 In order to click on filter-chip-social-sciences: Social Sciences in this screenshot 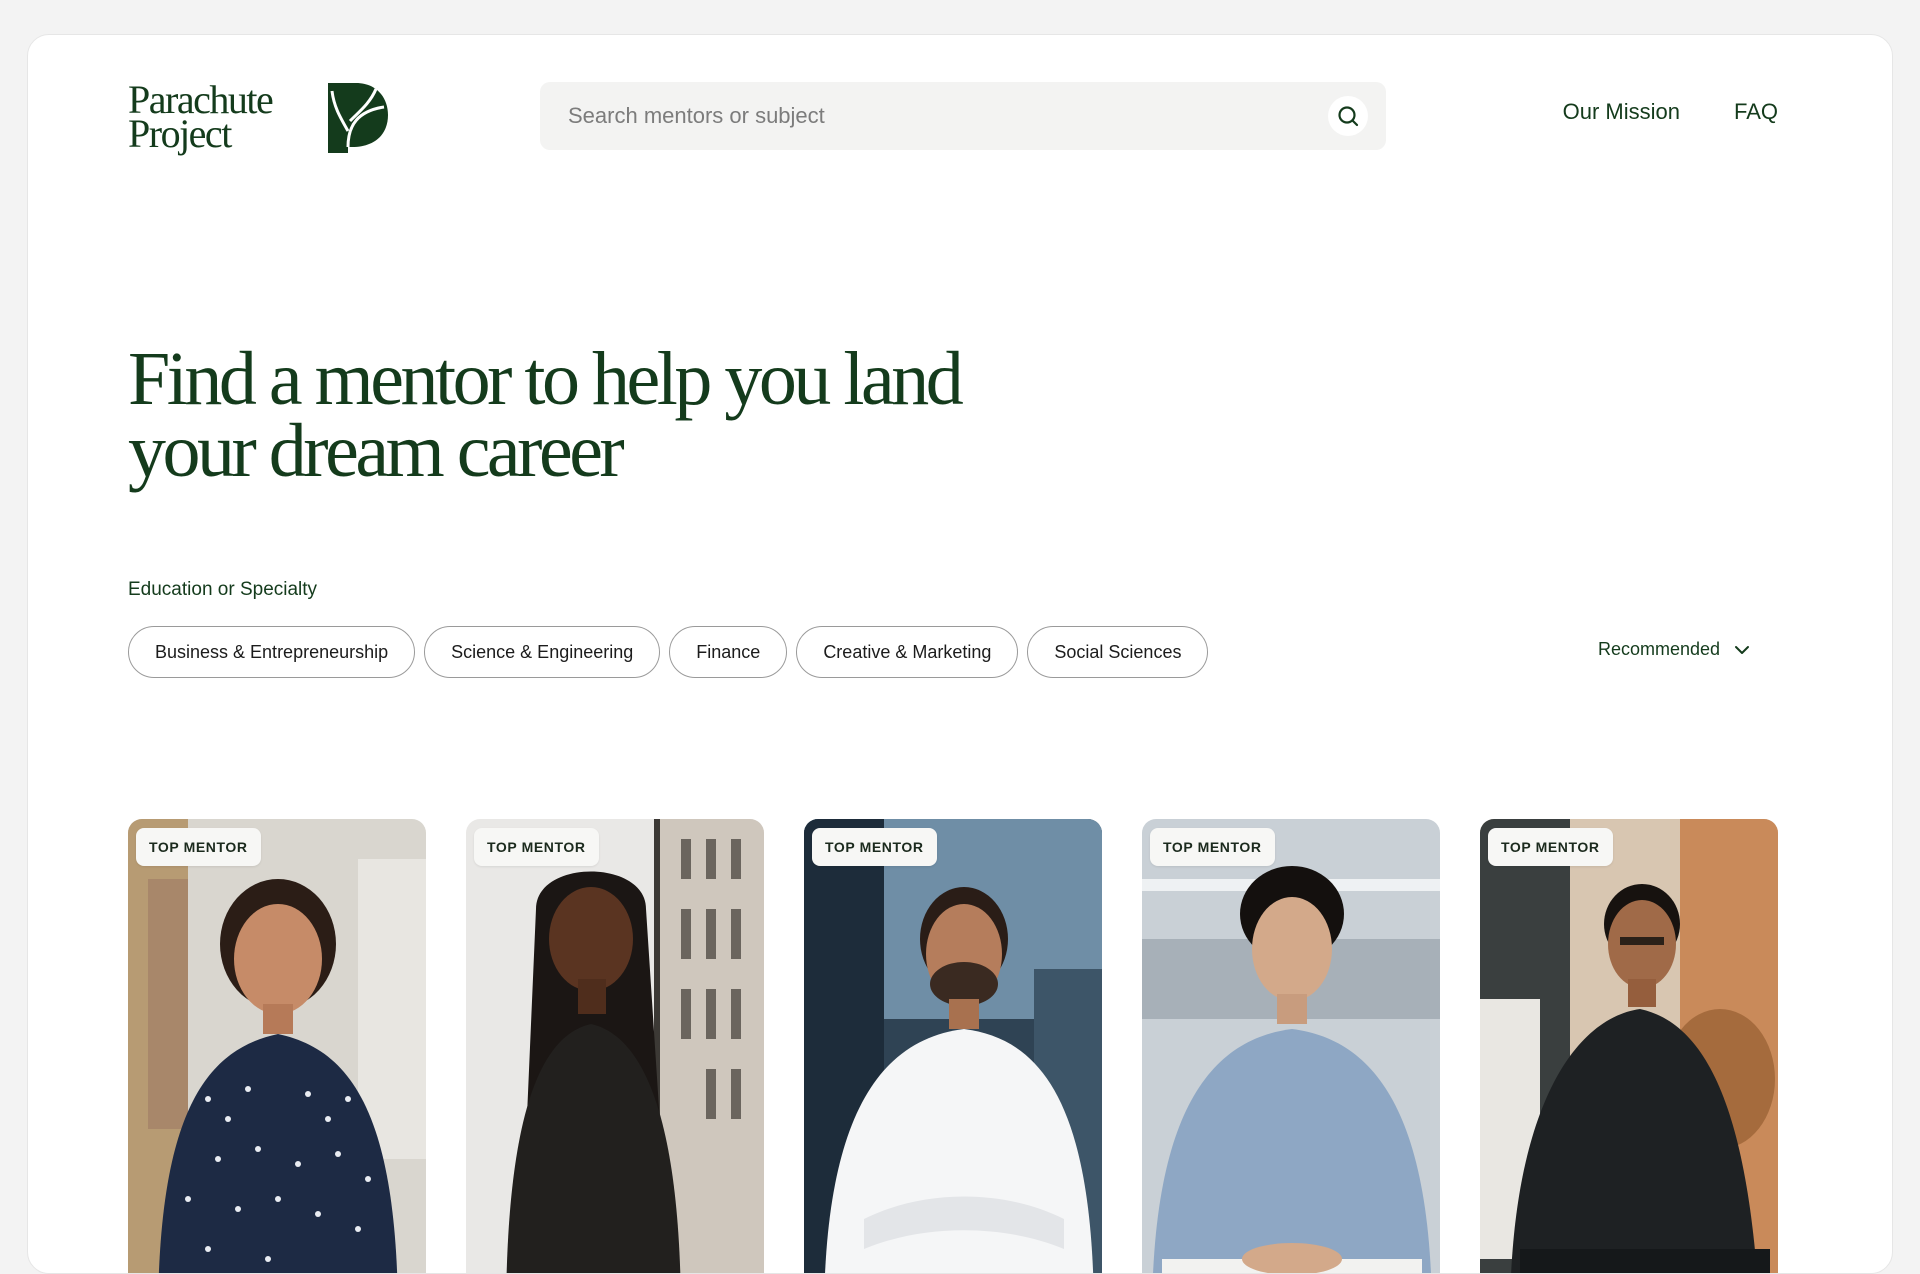, I will do `click(1118, 652)`.